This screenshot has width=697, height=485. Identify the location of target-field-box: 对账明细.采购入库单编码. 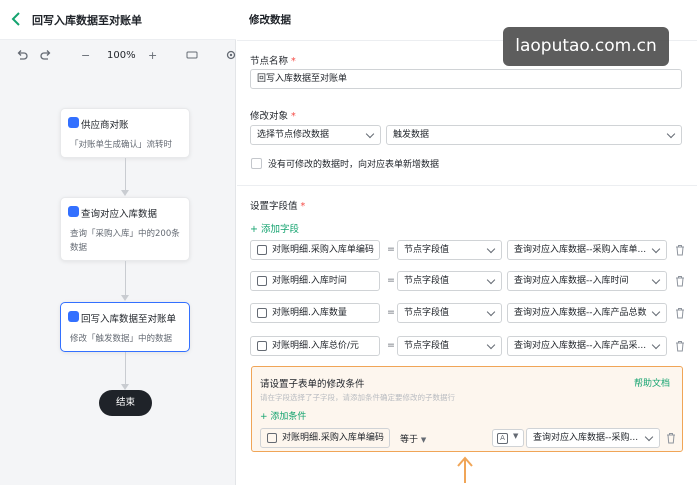
(315, 250).